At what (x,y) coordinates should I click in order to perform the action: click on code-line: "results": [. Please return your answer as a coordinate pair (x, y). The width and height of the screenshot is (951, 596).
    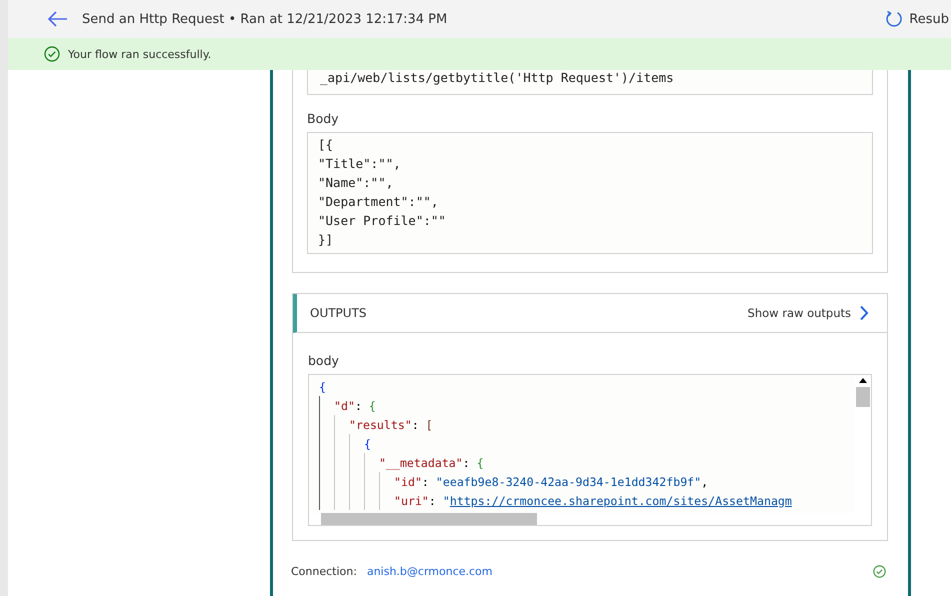
    Looking at the image, I should click on (391, 425).